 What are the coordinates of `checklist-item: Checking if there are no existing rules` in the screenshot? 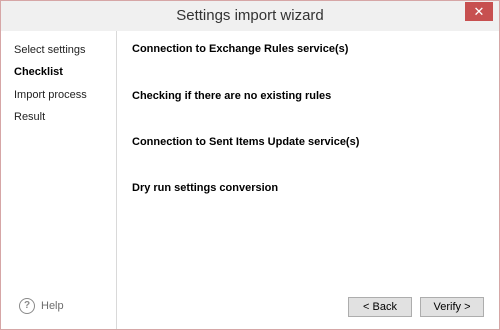 It's located at (232, 96).